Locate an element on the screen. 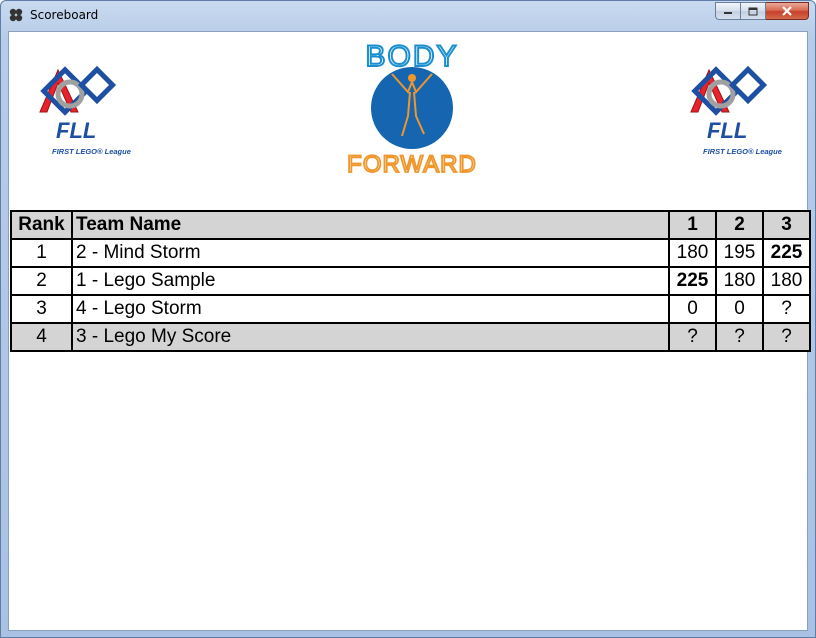 The width and height of the screenshot is (816, 638). round-1-score-best: 225 is located at coordinates (692, 281).